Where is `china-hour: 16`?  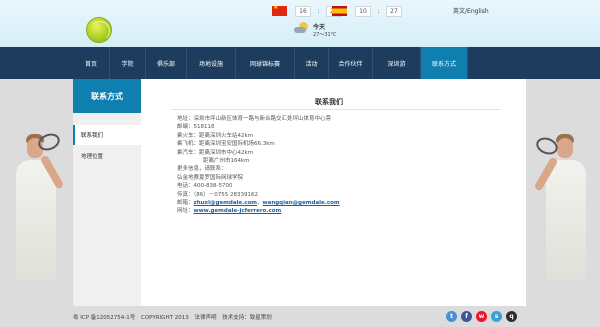
china-hour: 16 is located at coordinates (303, 11).